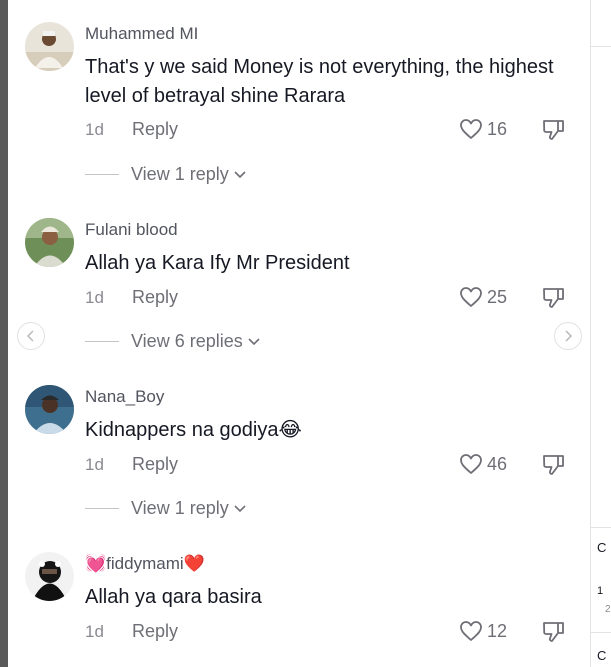 The height and width of the screenshot is (667, 611). Describe the element at coordinates (483, 297) in the screenshot. I see `like-button: 25` at that location.